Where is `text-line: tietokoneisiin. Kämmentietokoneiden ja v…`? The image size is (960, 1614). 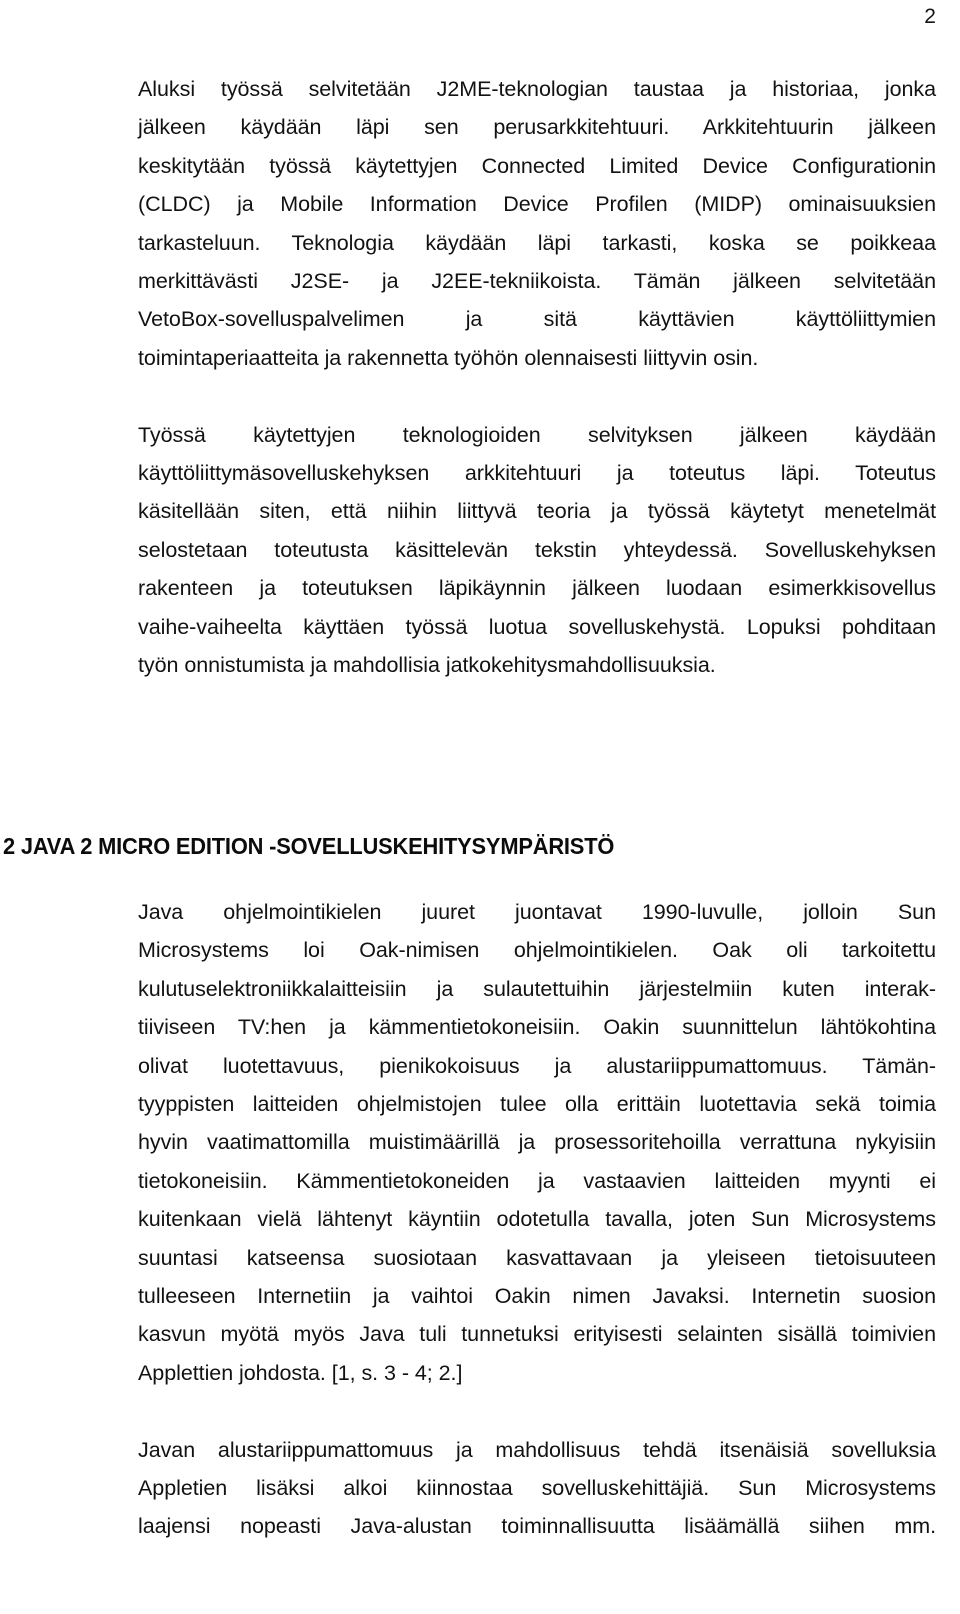
text-line: tietokoneisiin. Kämmentietokoneiden ja v… is located at coordinates (537, 1180).